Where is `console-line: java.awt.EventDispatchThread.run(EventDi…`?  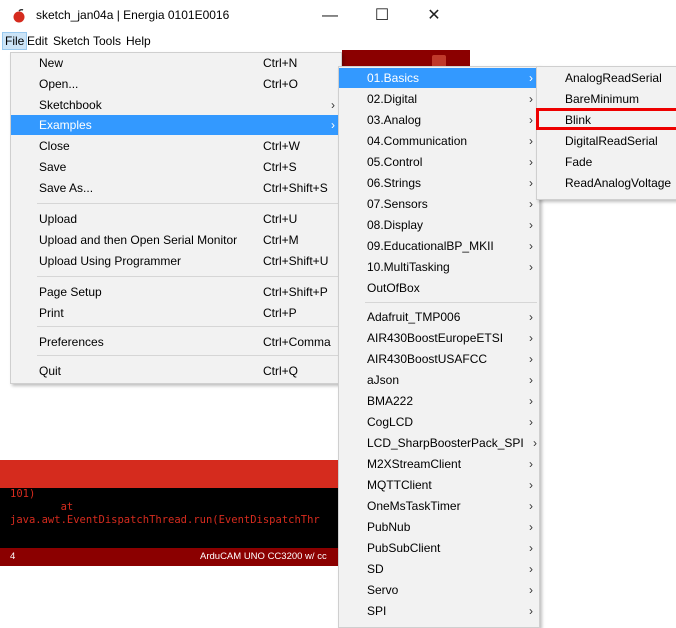
console-line: java.awt.EventDispatchThread.run(EventDi… is located at coordinates (165, 520).